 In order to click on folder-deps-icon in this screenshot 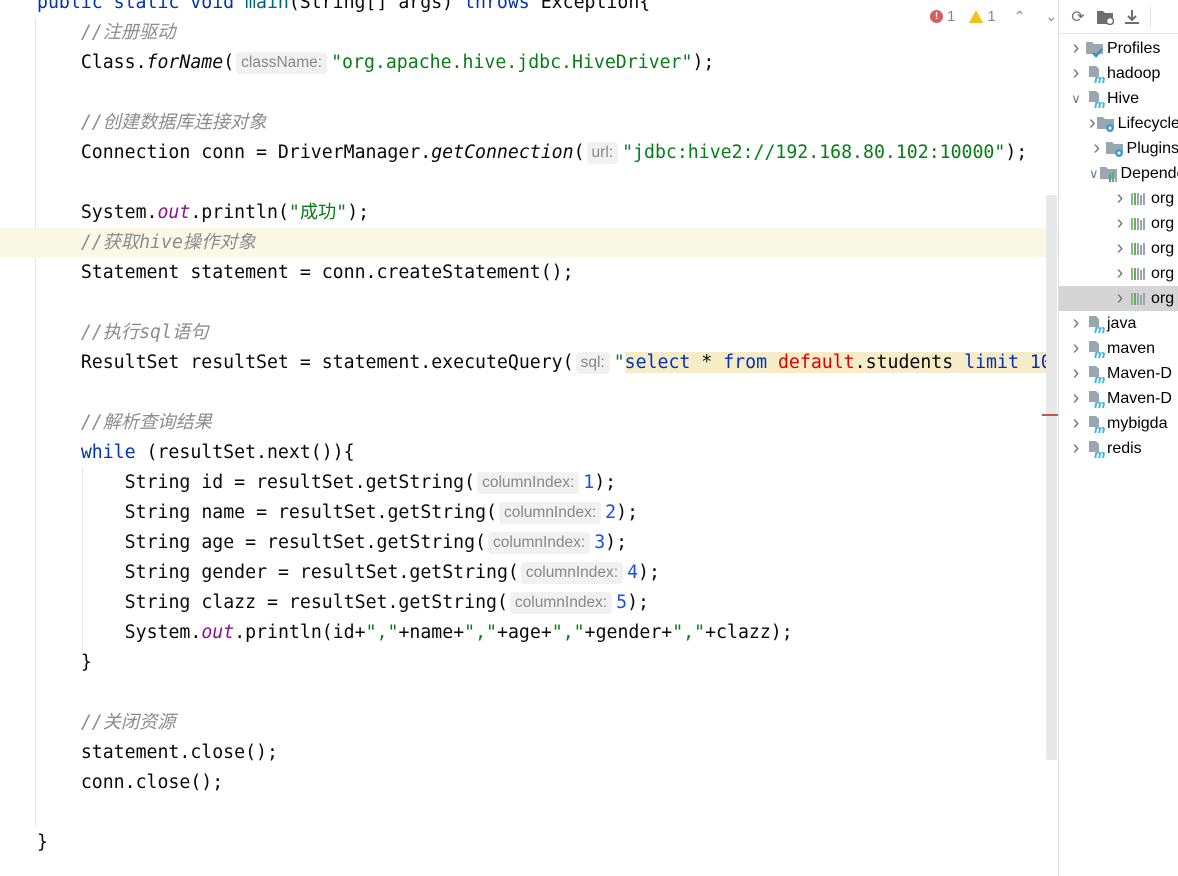, I will do `click(1109, 174)`.